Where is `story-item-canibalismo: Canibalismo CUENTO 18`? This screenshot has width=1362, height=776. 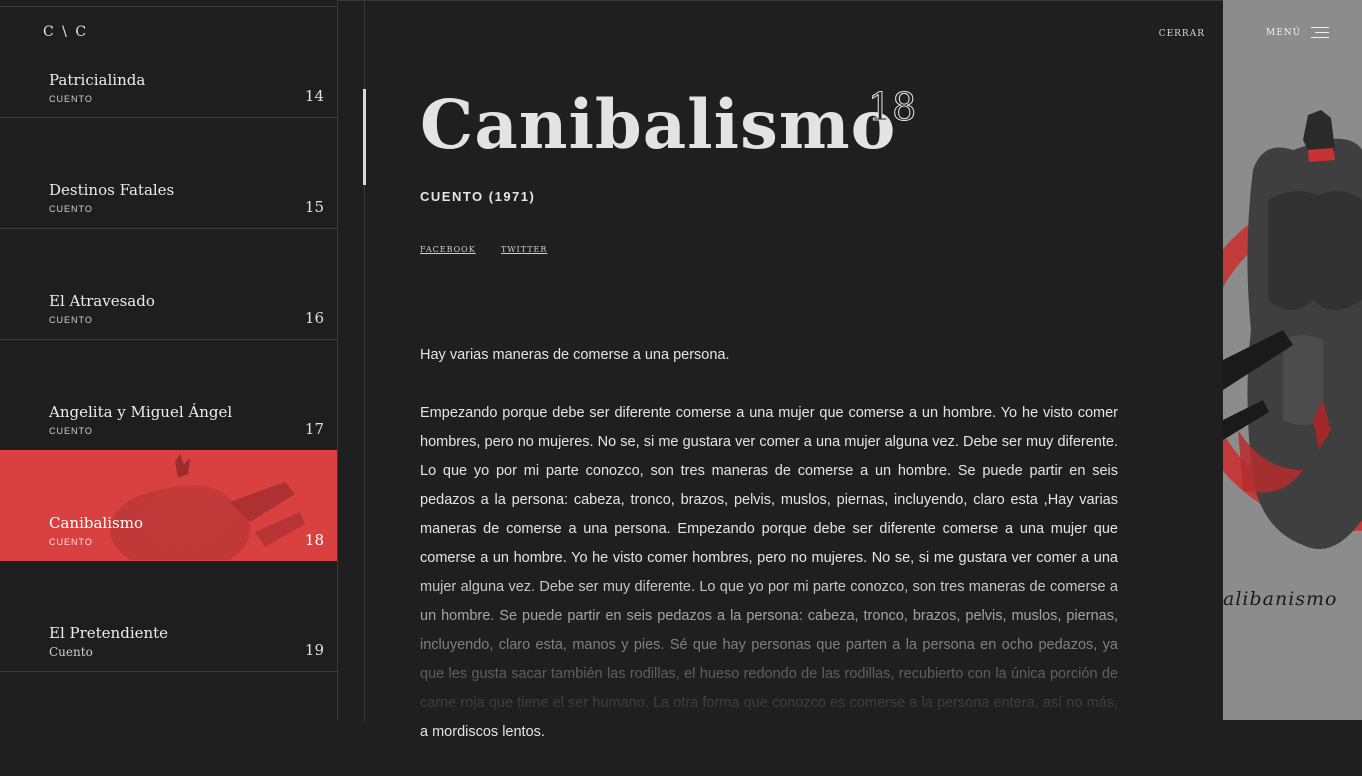
story-item-canibalismo: Canibalismo CUENTO 18 is located at coordinates (168, 505).